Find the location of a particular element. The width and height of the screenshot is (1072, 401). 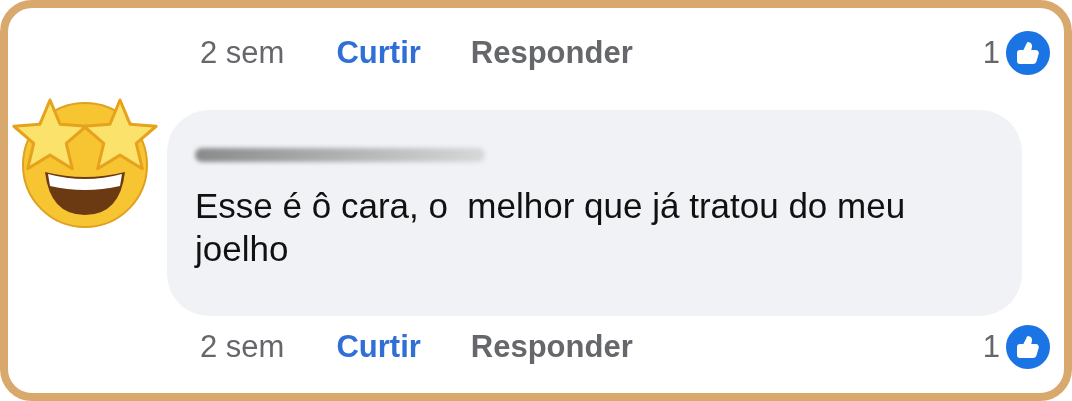

comment-text: Esse é ô cara, o melhor que já tratou do meu joelho is located at coordinates (551, 227).